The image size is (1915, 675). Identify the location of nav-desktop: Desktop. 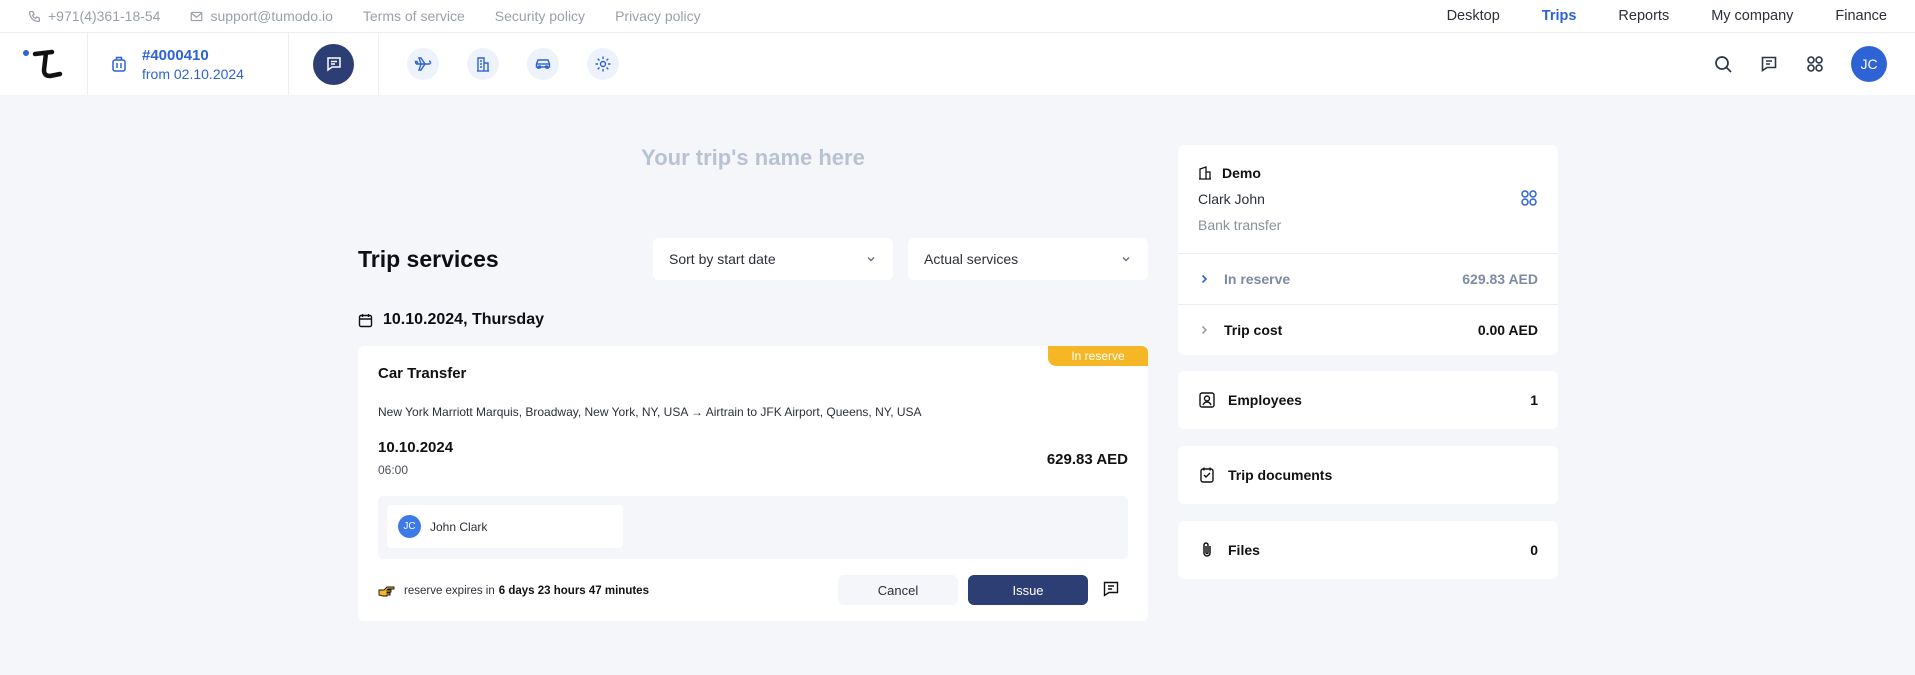
(1473, 16).